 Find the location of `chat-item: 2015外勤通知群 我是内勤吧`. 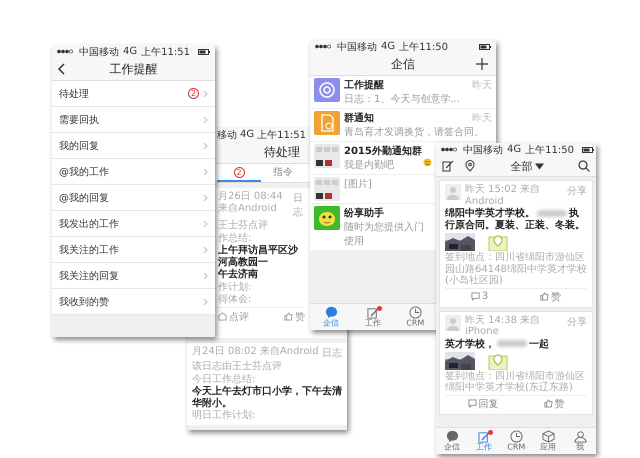

chat-item: 2015外勤通知群 我是内勤吧 is located at coordinates (373, 158).